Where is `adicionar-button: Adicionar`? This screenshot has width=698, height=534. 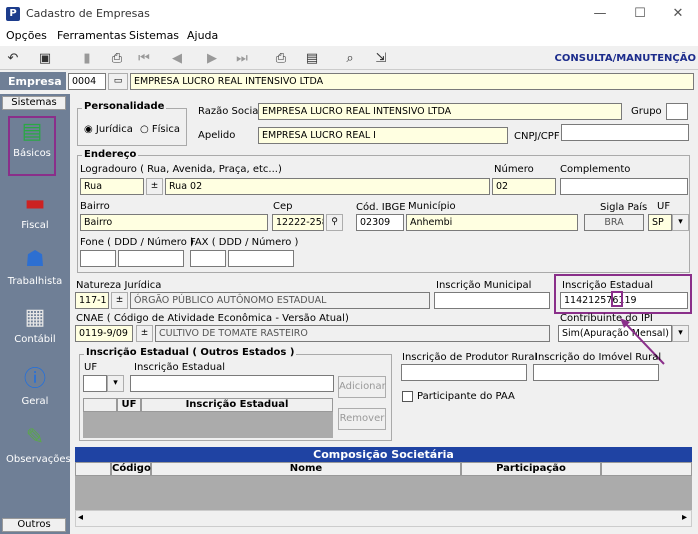 adicionar-button: Adicionar is located at coordinates (362, 387).